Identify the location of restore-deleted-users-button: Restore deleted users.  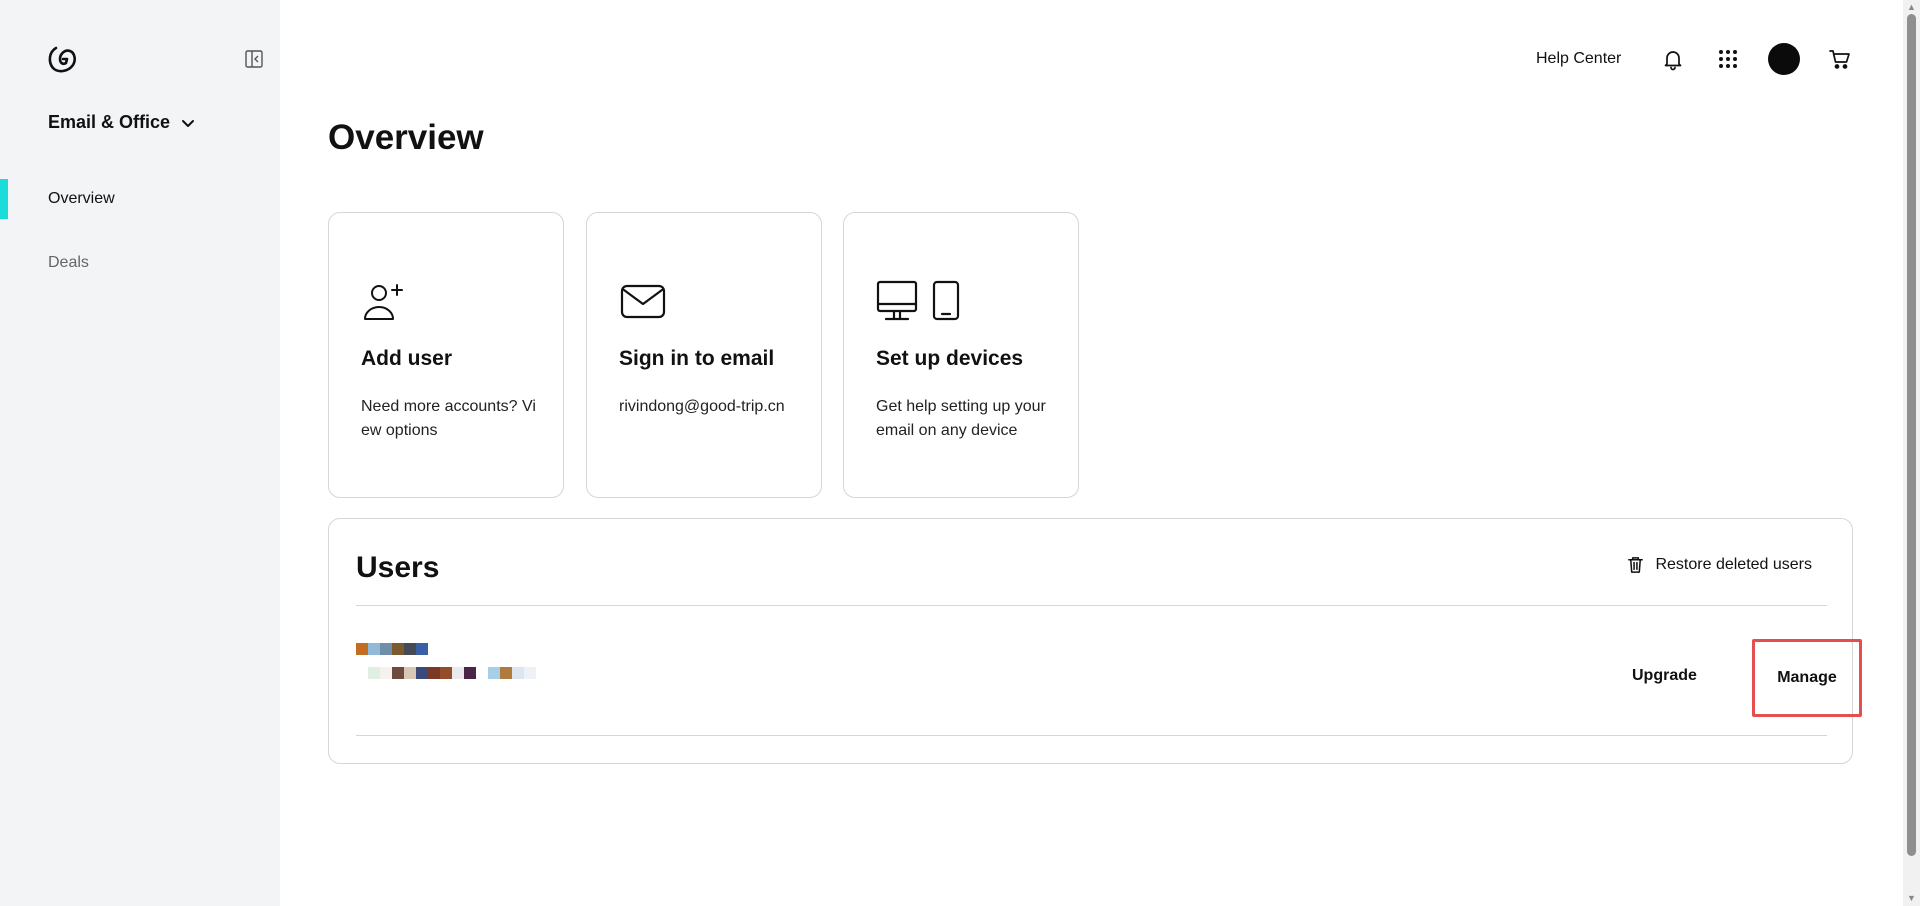
(1719, 564).